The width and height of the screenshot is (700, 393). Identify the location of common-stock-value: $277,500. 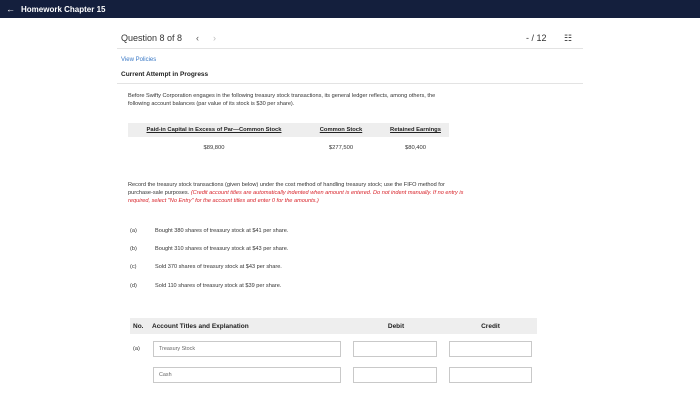
(341, 148).